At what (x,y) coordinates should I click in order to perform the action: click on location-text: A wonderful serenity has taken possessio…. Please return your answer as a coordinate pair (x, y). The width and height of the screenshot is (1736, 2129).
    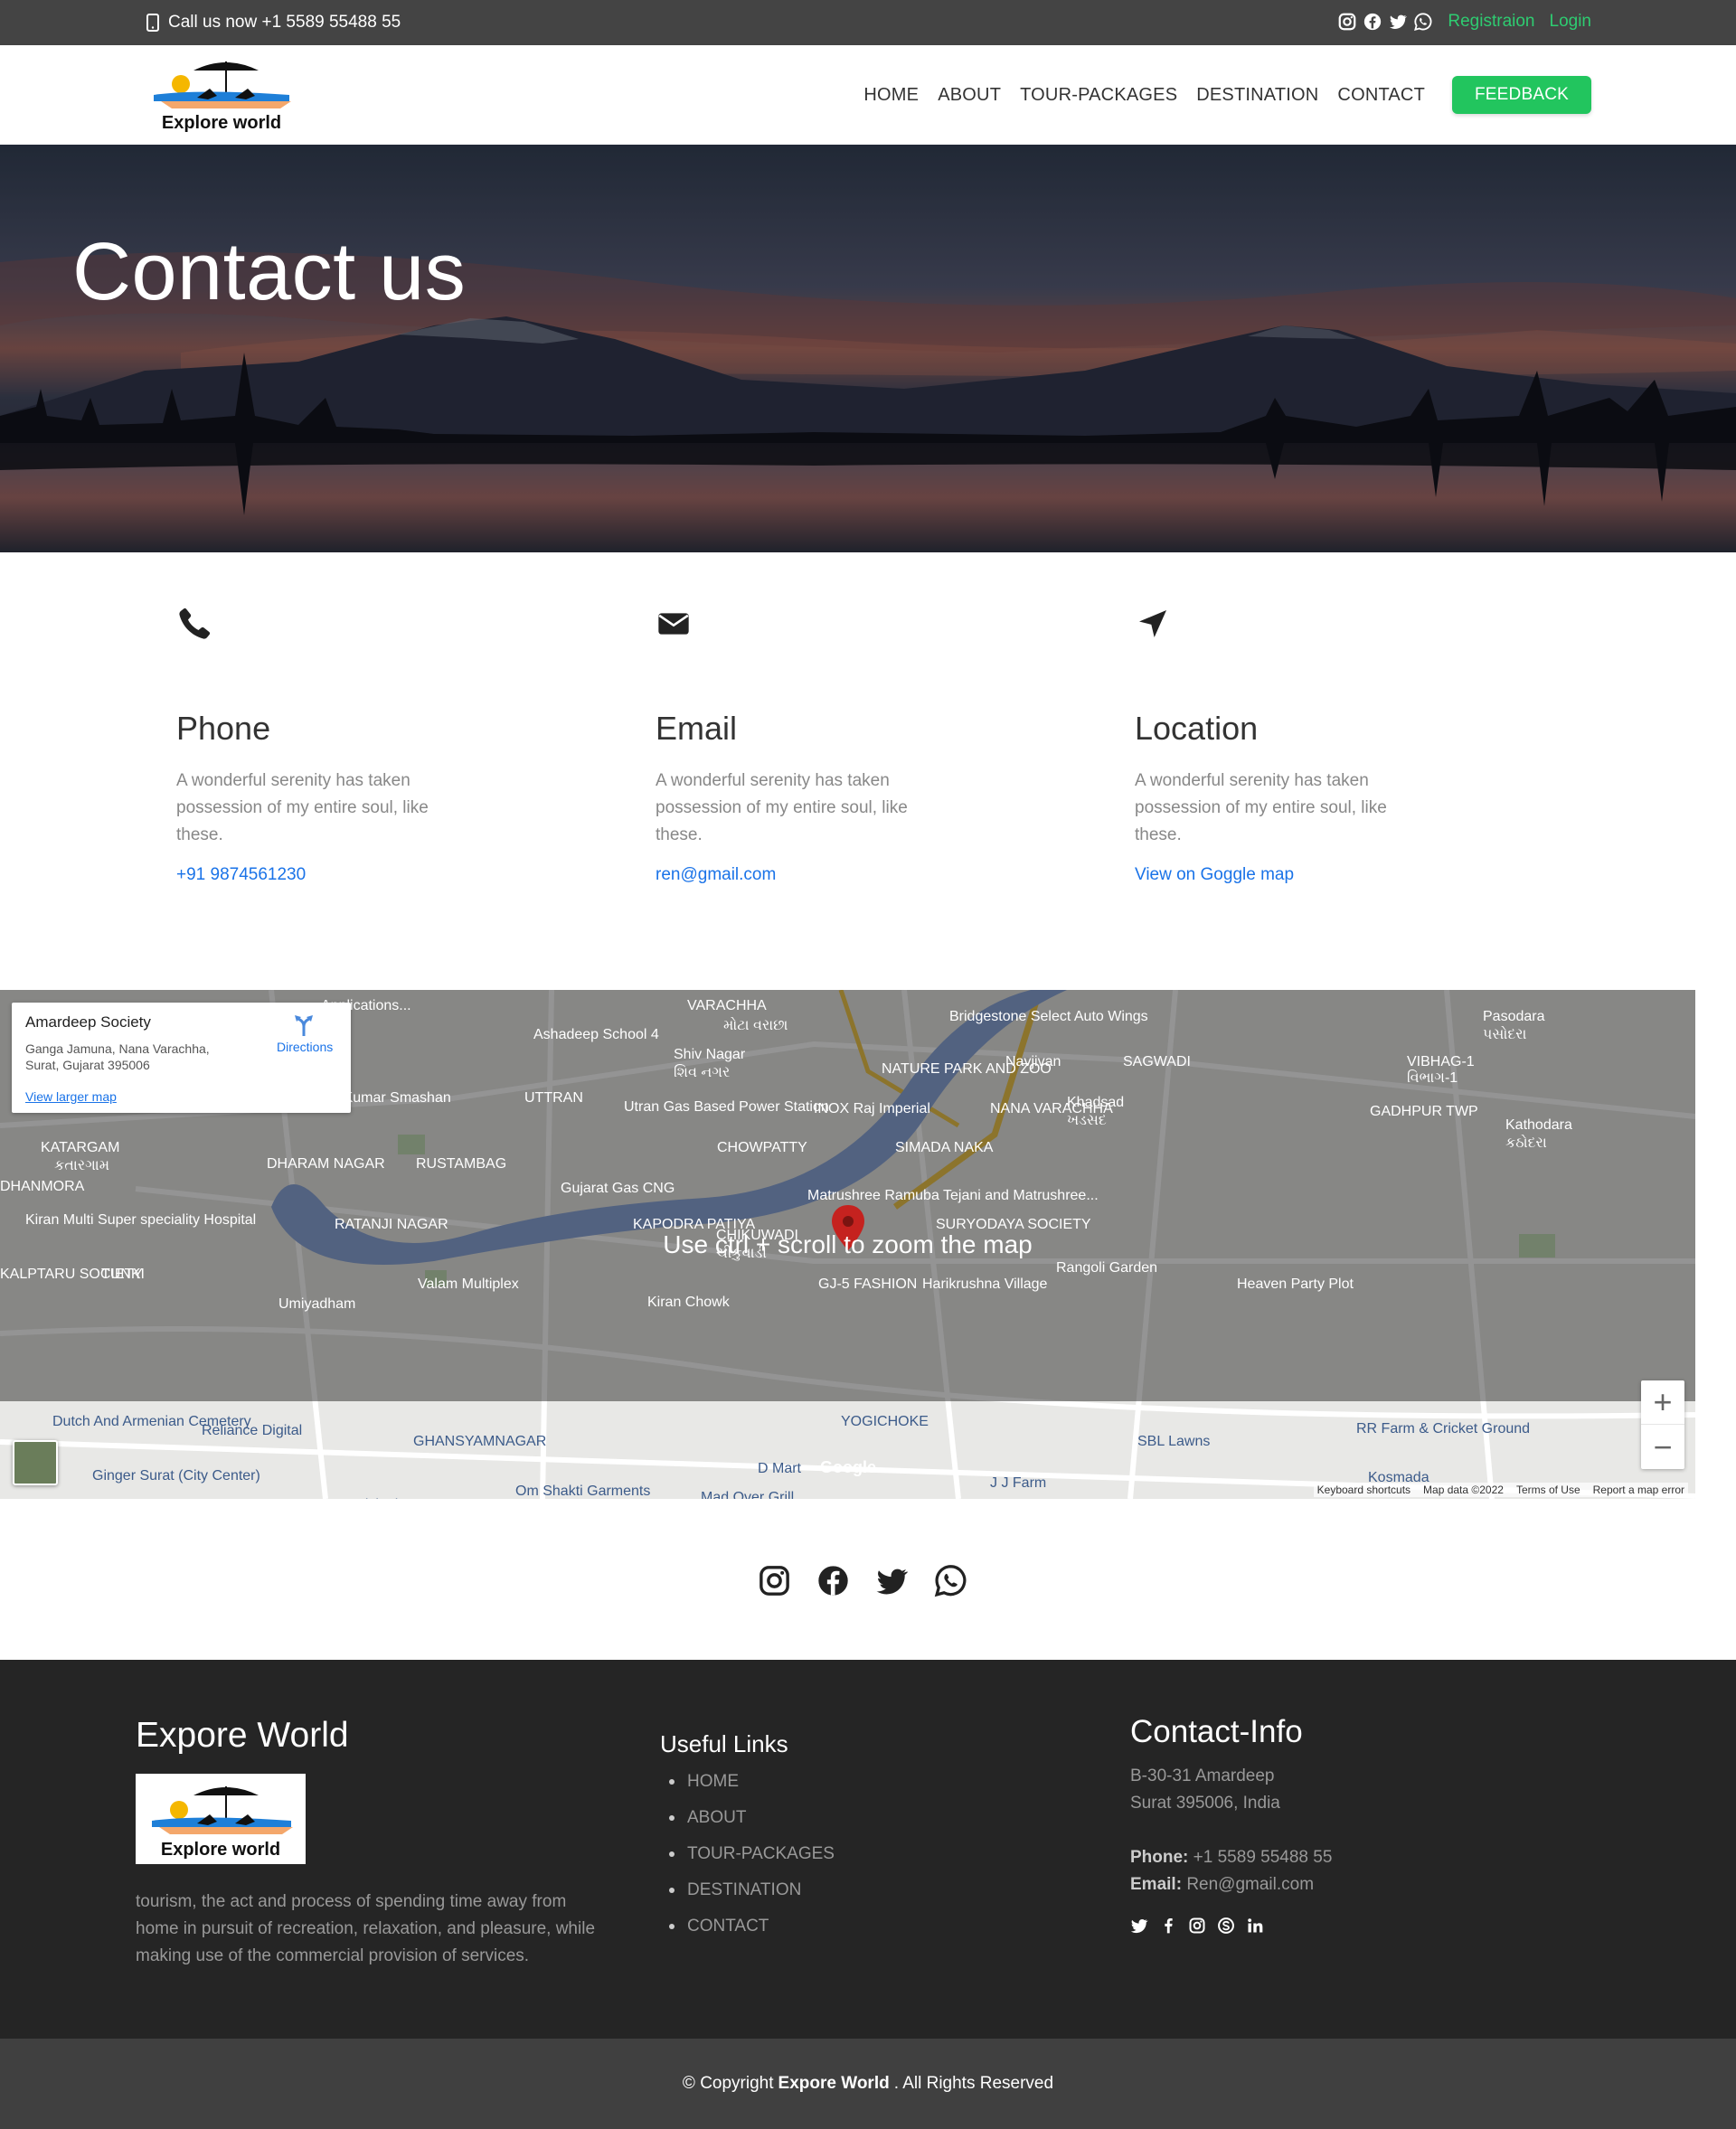
    Looking at the image, I should click on (1261, 807).